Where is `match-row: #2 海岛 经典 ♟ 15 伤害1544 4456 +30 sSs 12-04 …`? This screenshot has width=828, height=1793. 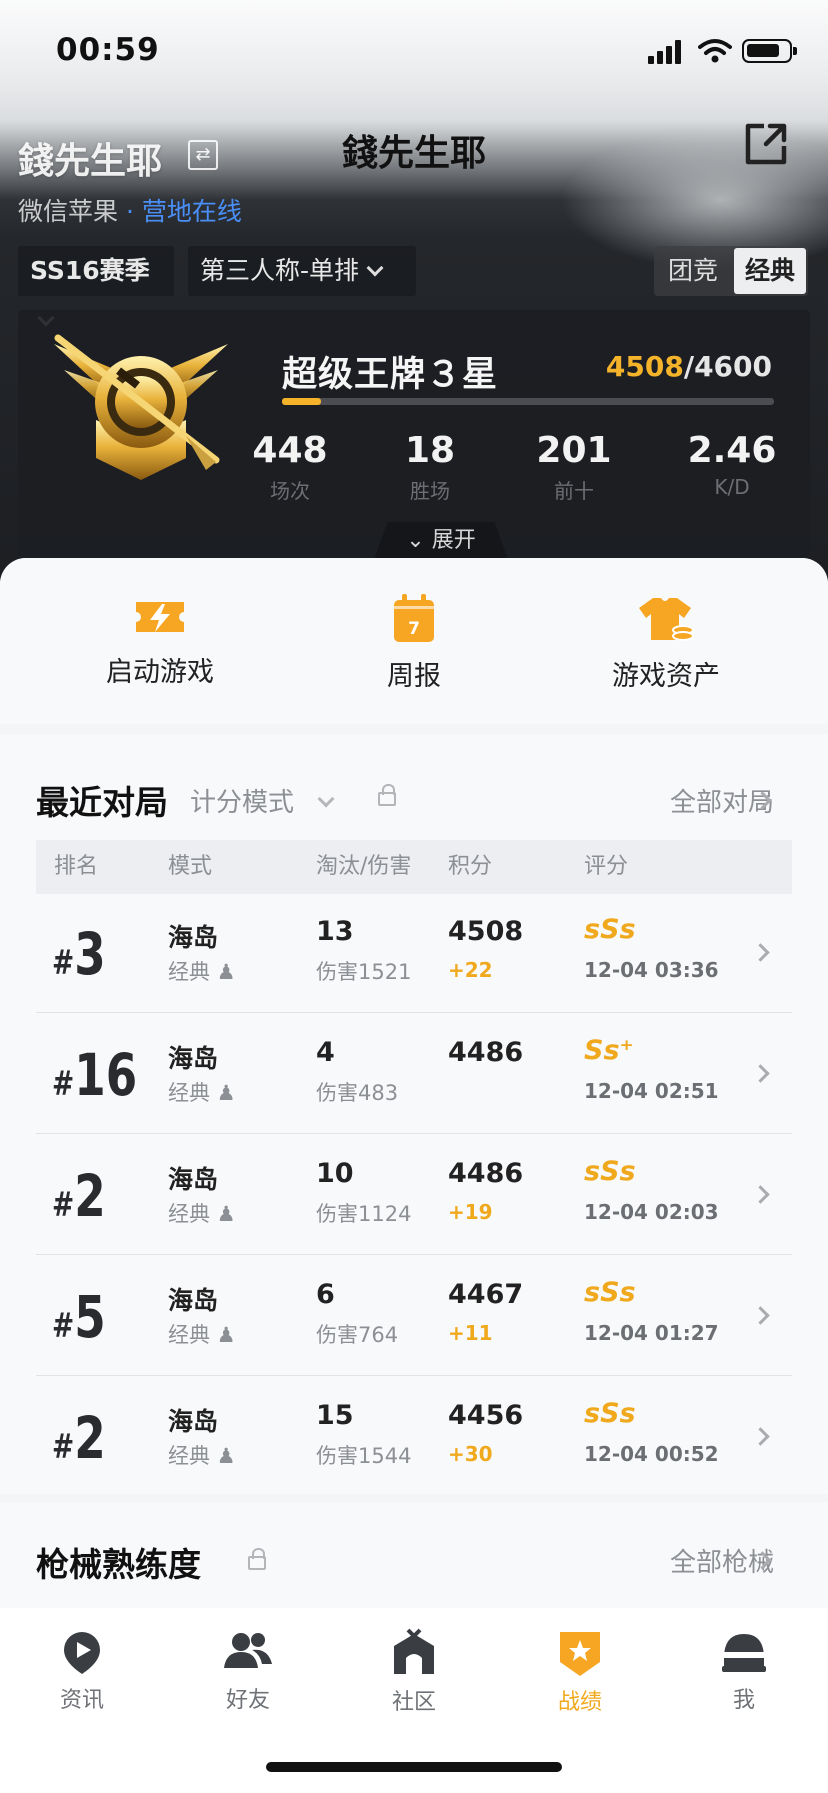 match-row: #2 海岛 经典 ♟ 15 伤害1544 4456 +30 sSs 12-04 … is located at coordinates (414, 1436).